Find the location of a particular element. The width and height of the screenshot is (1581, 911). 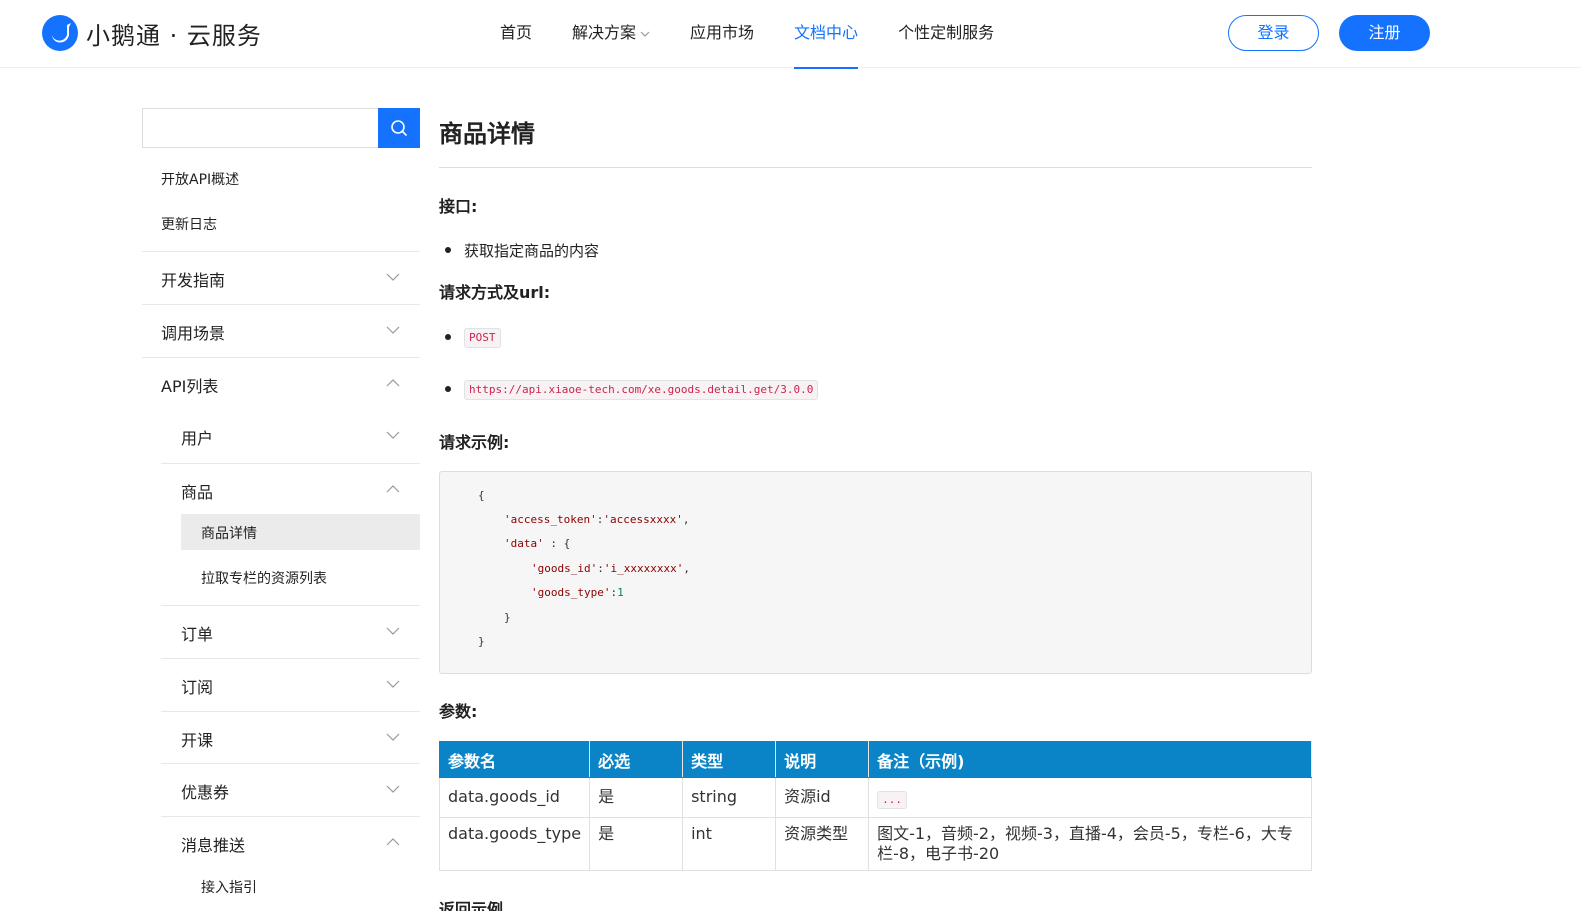

sidebar-subgroup-subscribe: 订阅 is located at coordinates (290, 684).